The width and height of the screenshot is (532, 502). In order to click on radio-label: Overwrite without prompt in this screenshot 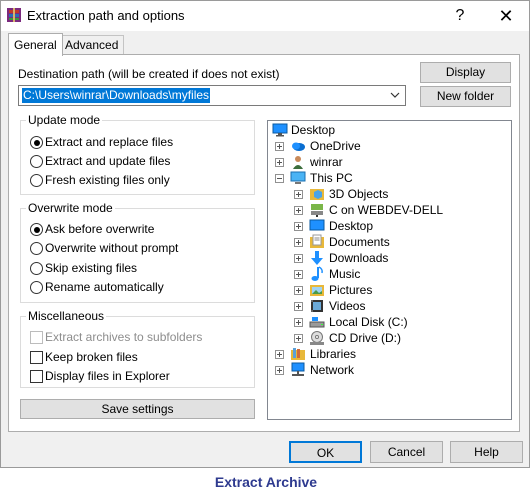, I will do `click(111, 248)`.